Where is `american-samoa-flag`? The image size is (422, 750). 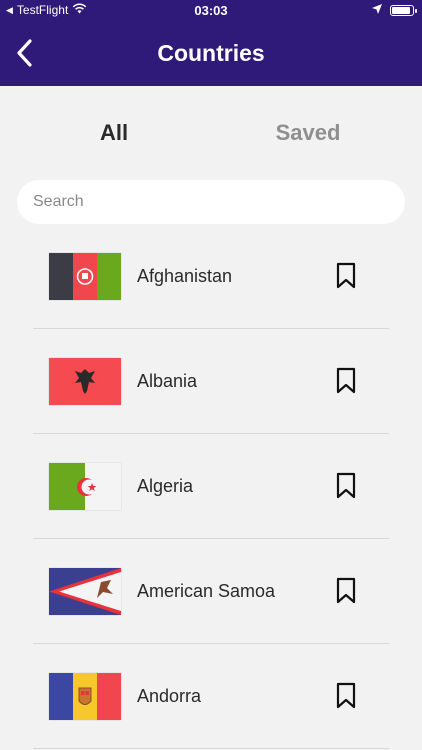
american-samoa-flag is located at coordinates (85, 591).